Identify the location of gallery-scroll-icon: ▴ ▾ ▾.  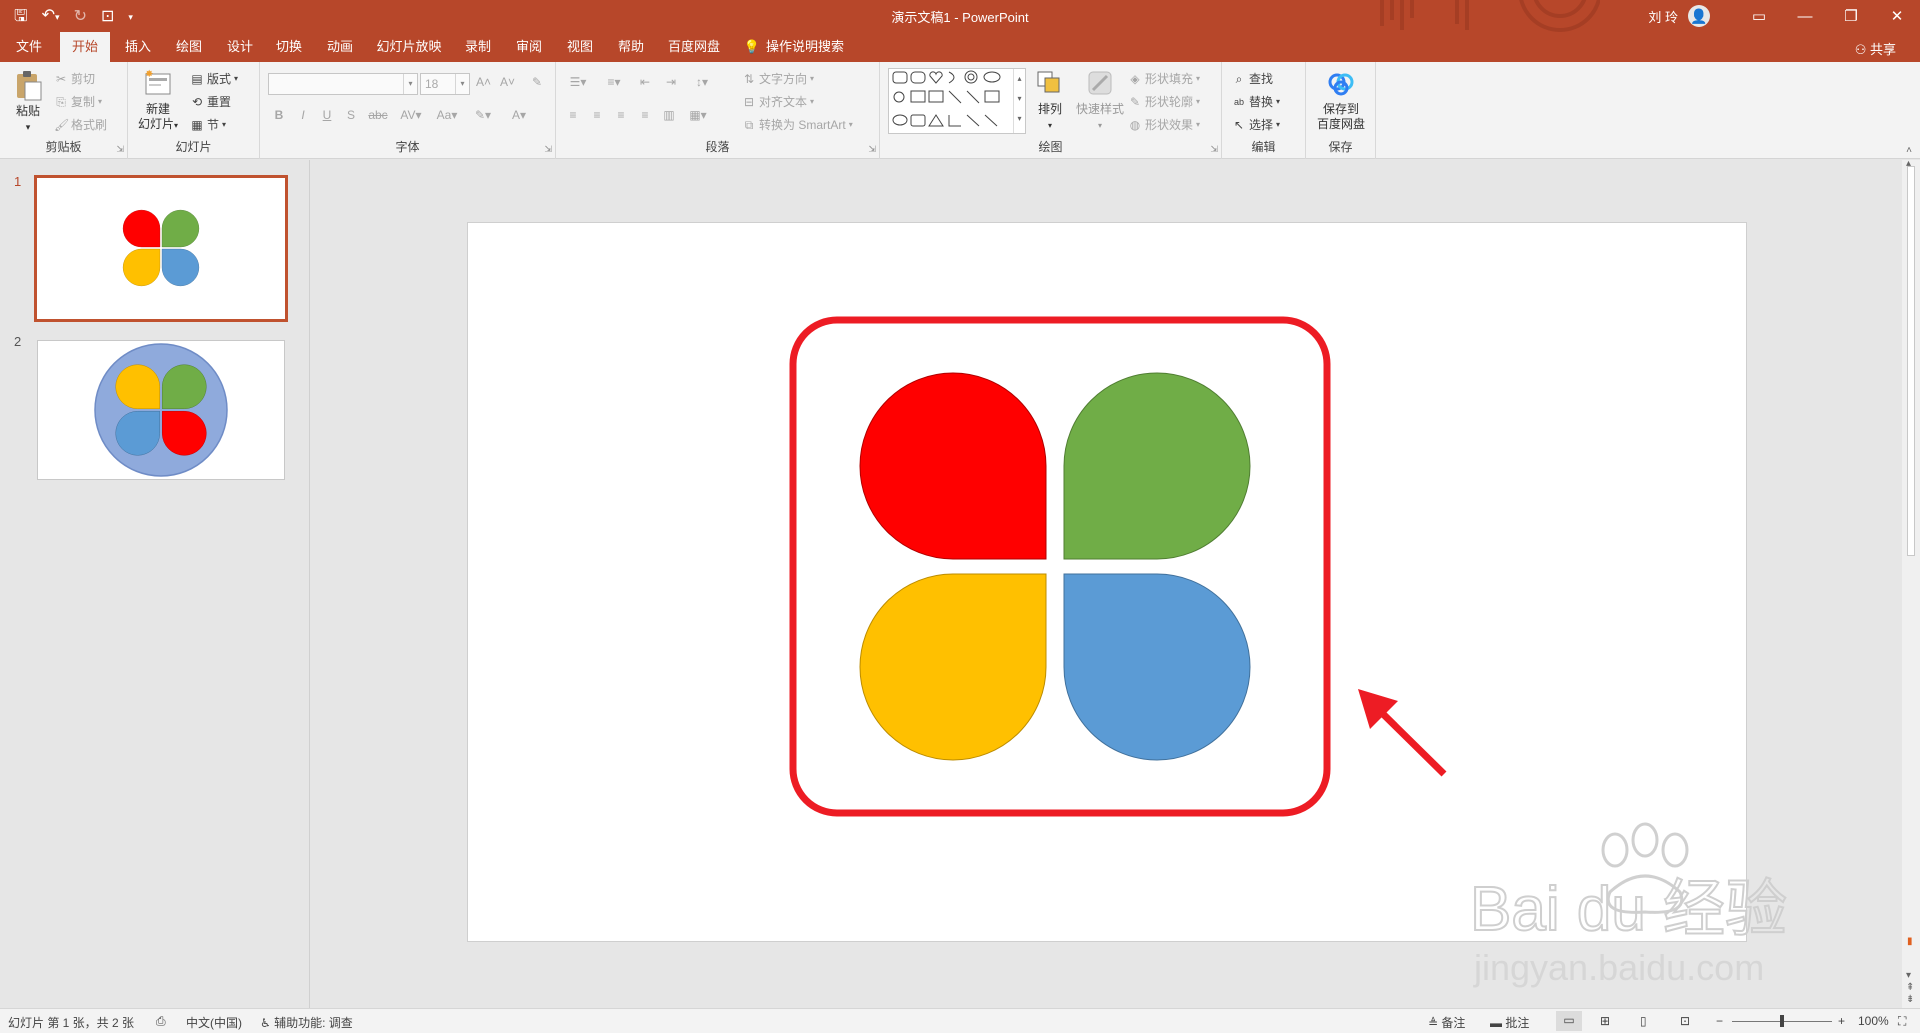
(1019, 101).